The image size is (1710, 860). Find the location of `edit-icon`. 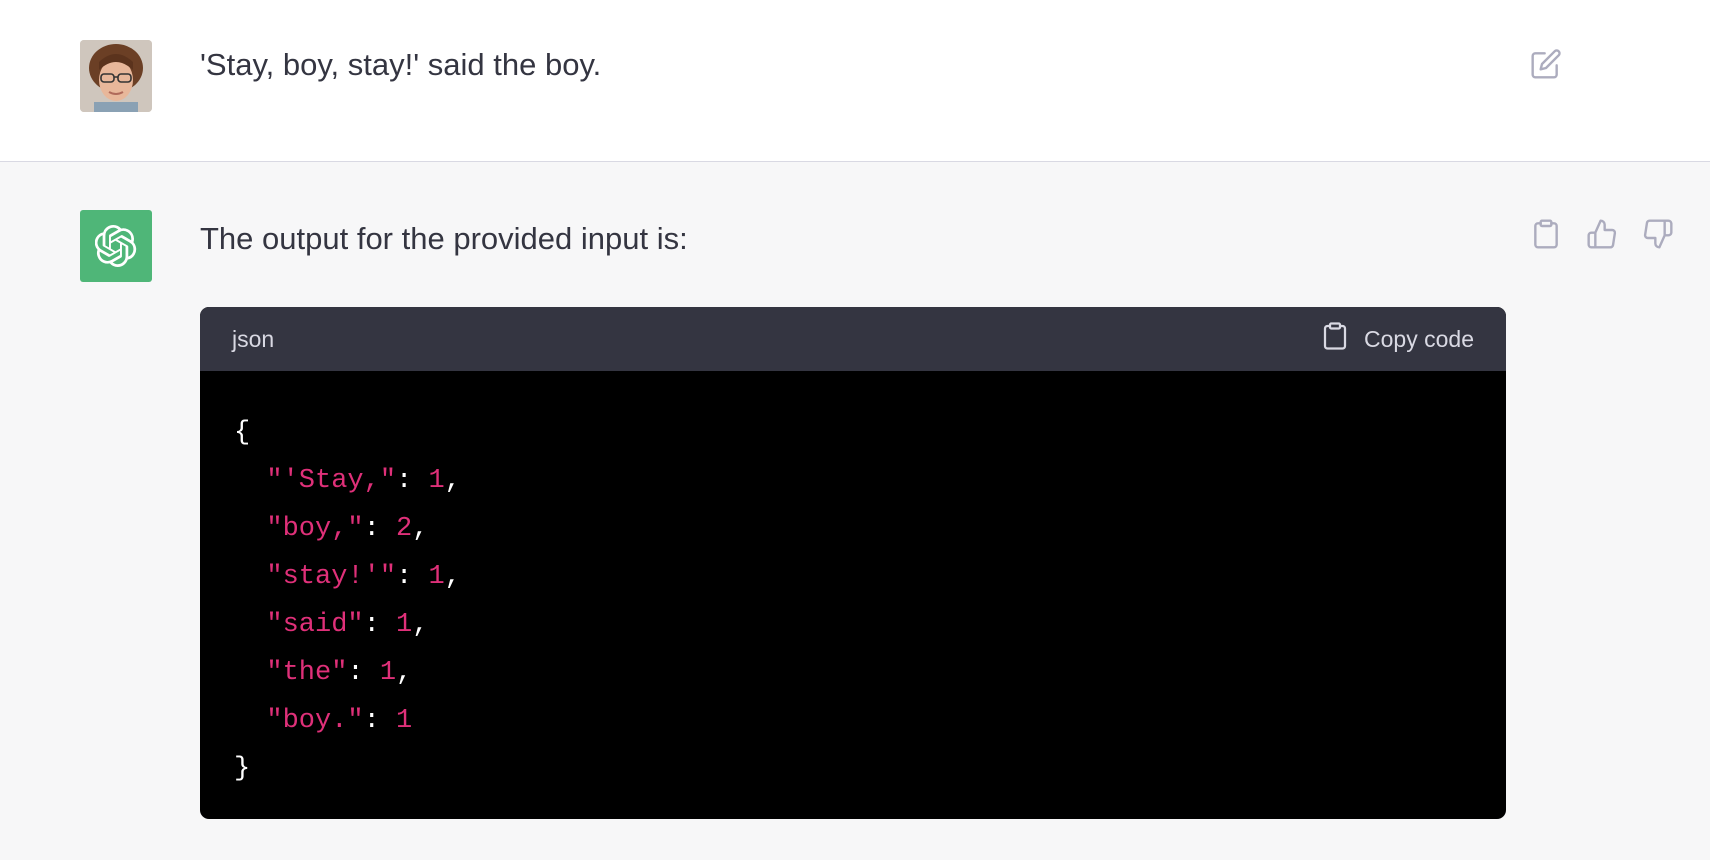

edit-icon is located at coordinates (1546, 64).